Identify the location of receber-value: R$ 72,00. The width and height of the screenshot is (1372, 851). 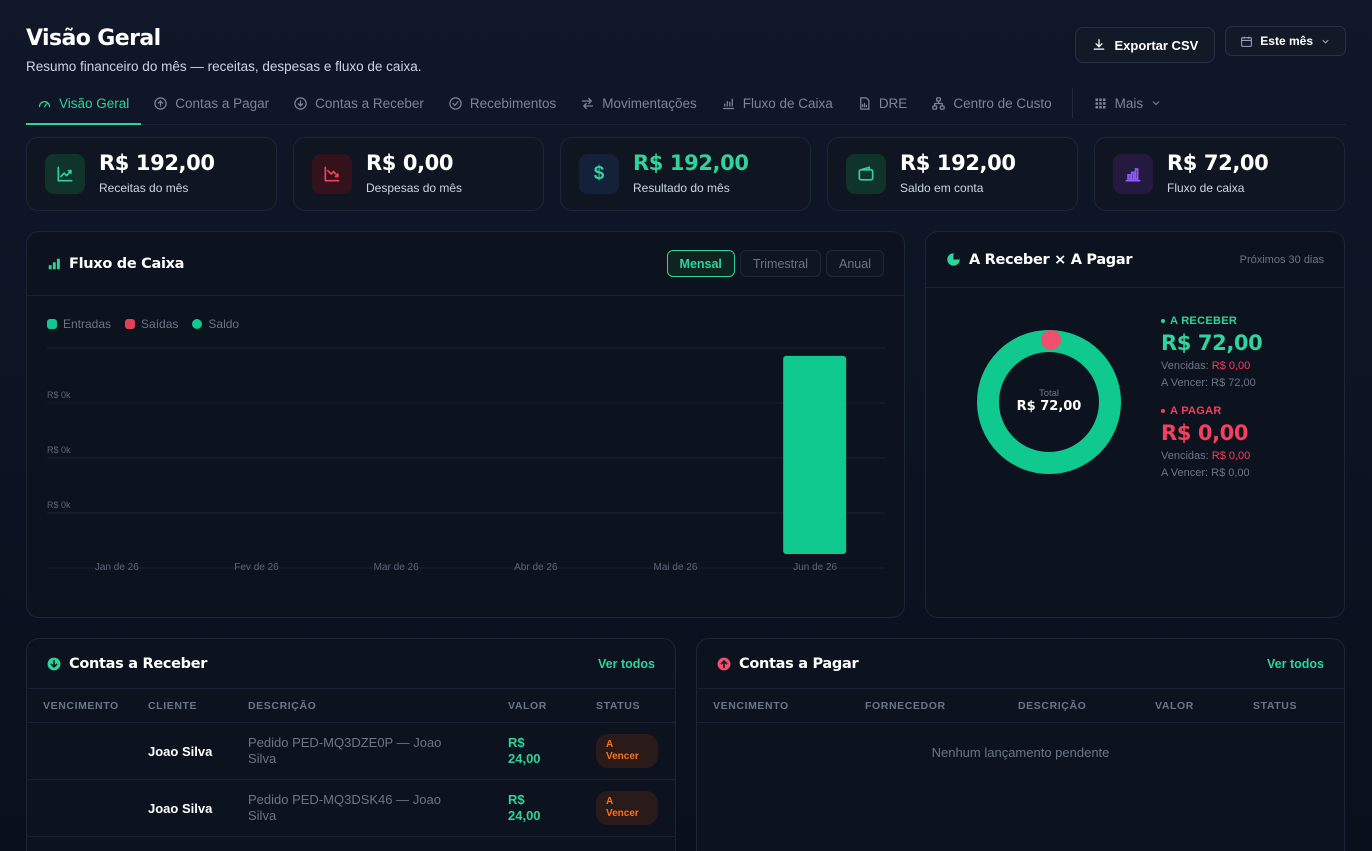
(1212, 343).